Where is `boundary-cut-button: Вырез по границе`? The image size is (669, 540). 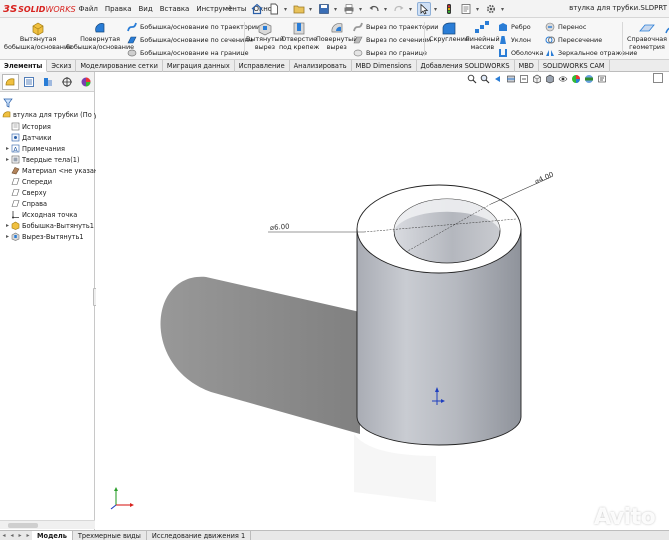
boundary-cut-button: Вырез по границе is located at coordinates (390, 53).